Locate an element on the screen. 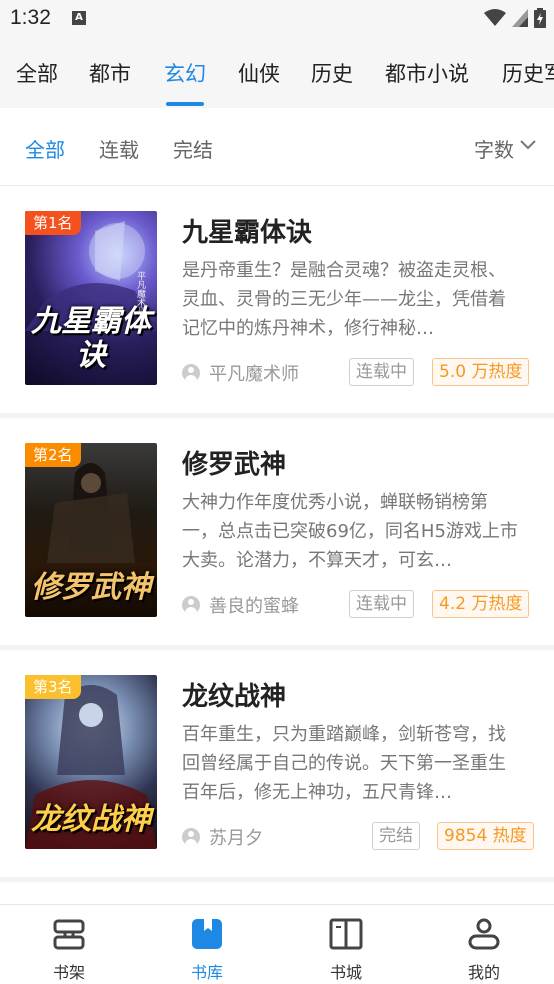 This screenshot has height=984, width=554. wifi-icon is located at coordinates (495, 17).